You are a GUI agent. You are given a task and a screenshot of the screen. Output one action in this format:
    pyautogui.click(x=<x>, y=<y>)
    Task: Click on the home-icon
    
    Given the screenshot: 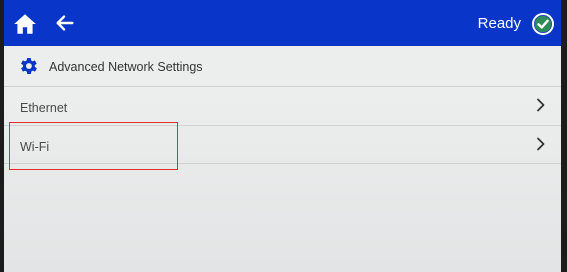 What is the action you would take?
    pyautogui.click(x=25, y=24)
    